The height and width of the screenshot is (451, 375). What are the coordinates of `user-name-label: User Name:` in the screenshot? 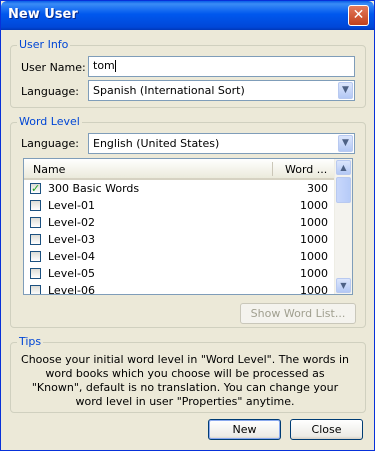 It's located at (53, 67).